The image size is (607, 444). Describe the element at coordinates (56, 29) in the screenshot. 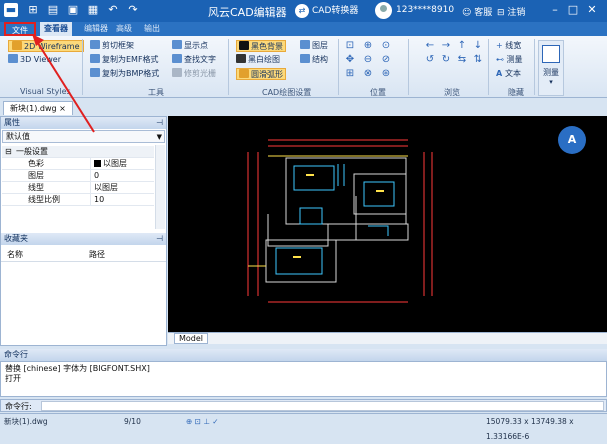

I see `tab-viewer: 查看器` at that location.